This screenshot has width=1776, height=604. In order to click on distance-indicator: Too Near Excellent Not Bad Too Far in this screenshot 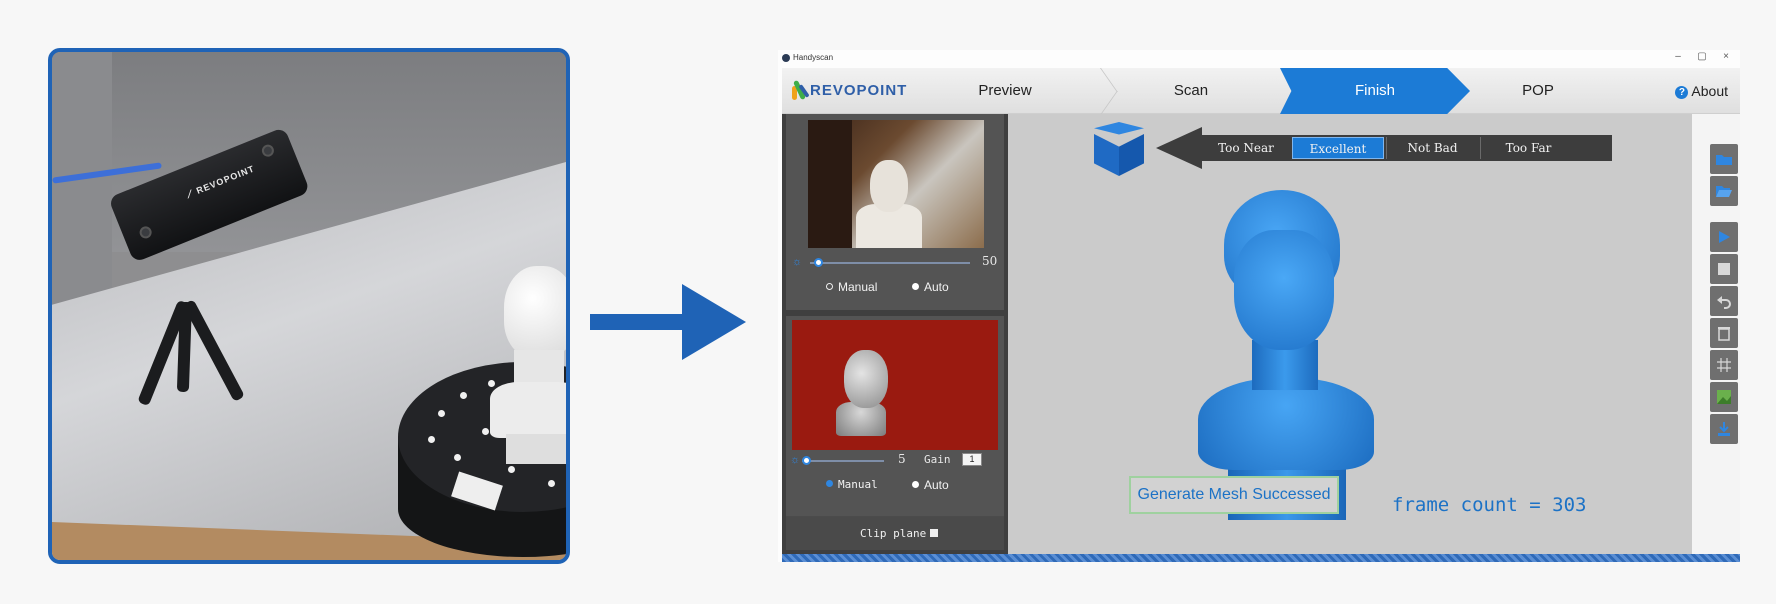, I will do `click(1384, 148)`.